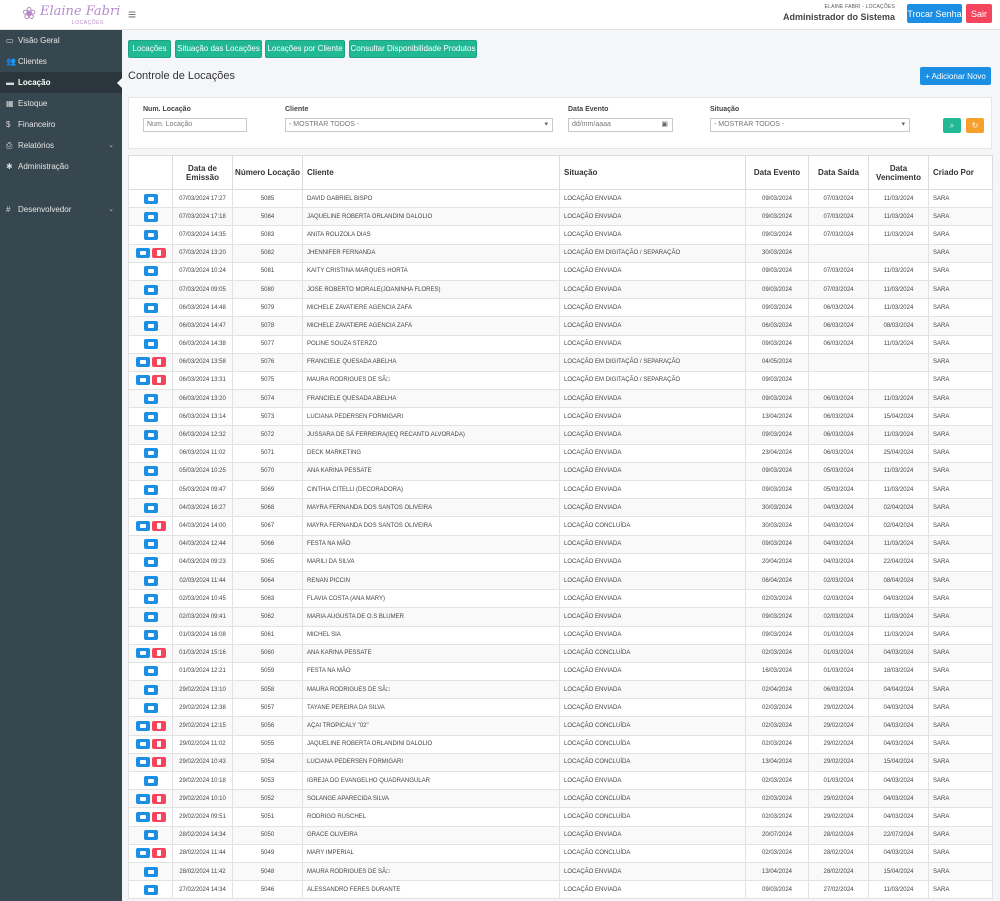 The width and height of the screenshot is (1000, 901). What do you see at coordinates (305, 49) in the screenshot?
I see `tab-locacoes-por-cliente: Locações por Cliente` at bounding box center [305, 49].